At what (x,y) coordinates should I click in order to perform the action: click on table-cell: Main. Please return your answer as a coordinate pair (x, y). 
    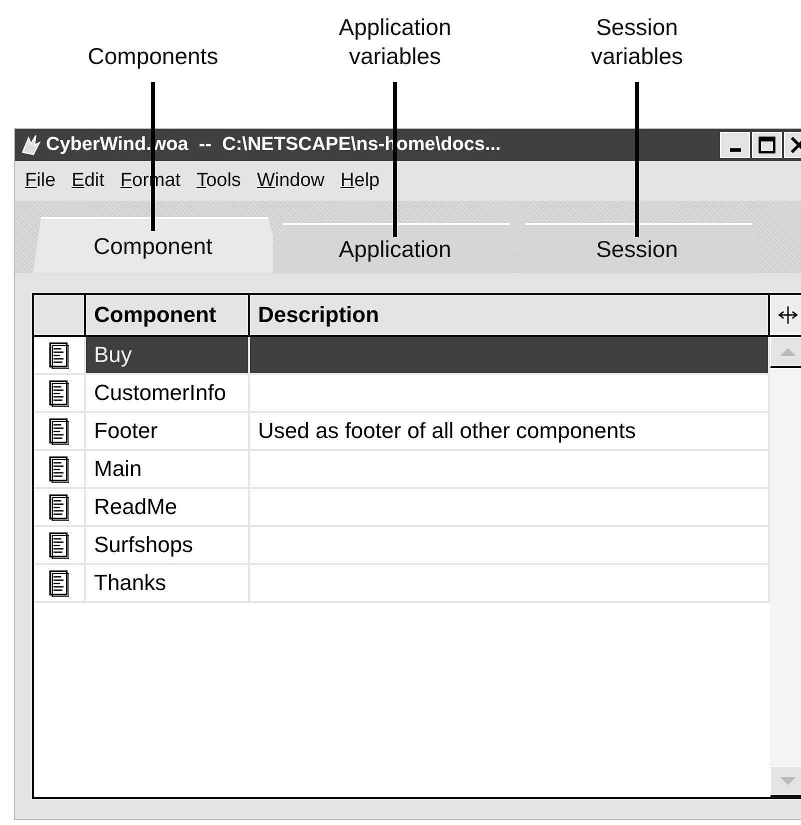
    Looking at the image, I should click on (118, 469).